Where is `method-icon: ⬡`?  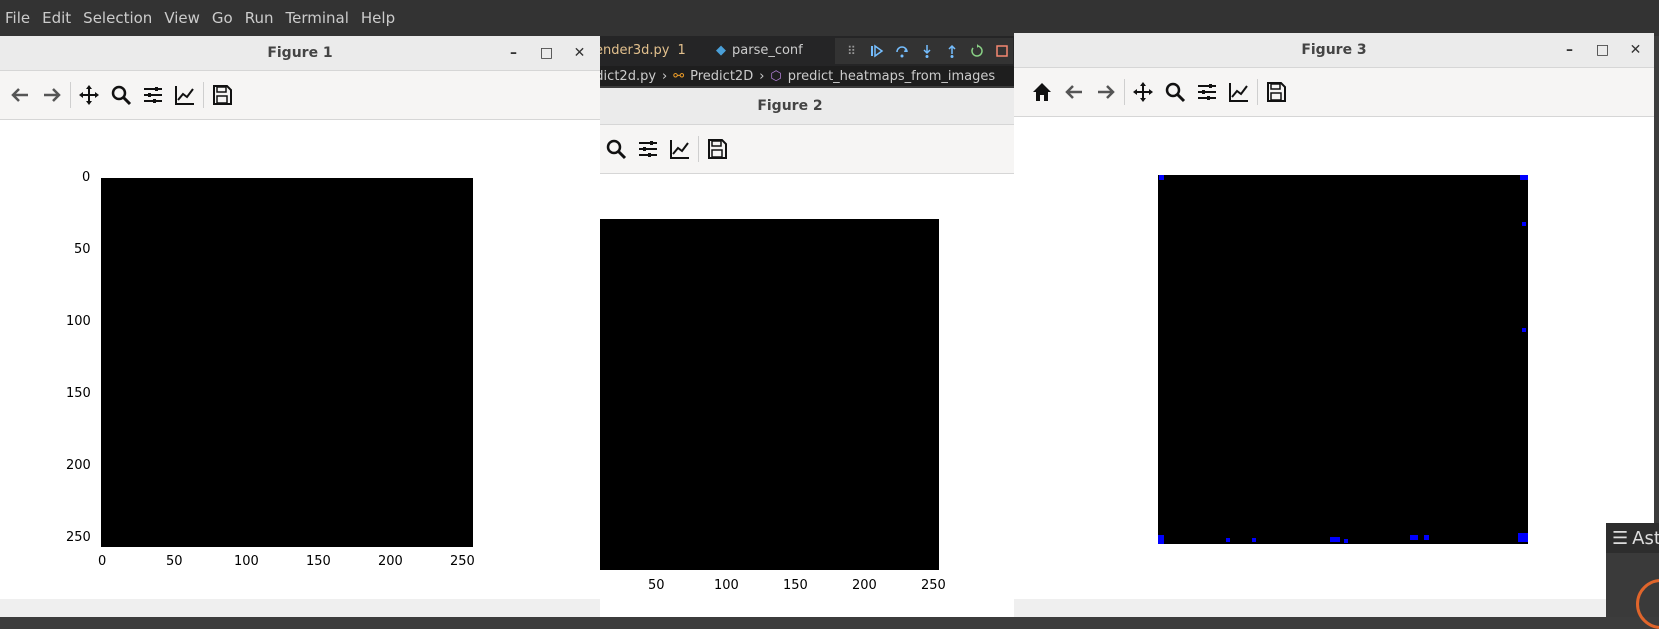 method-icon: ⬡ is located at coordinates (776, 76).